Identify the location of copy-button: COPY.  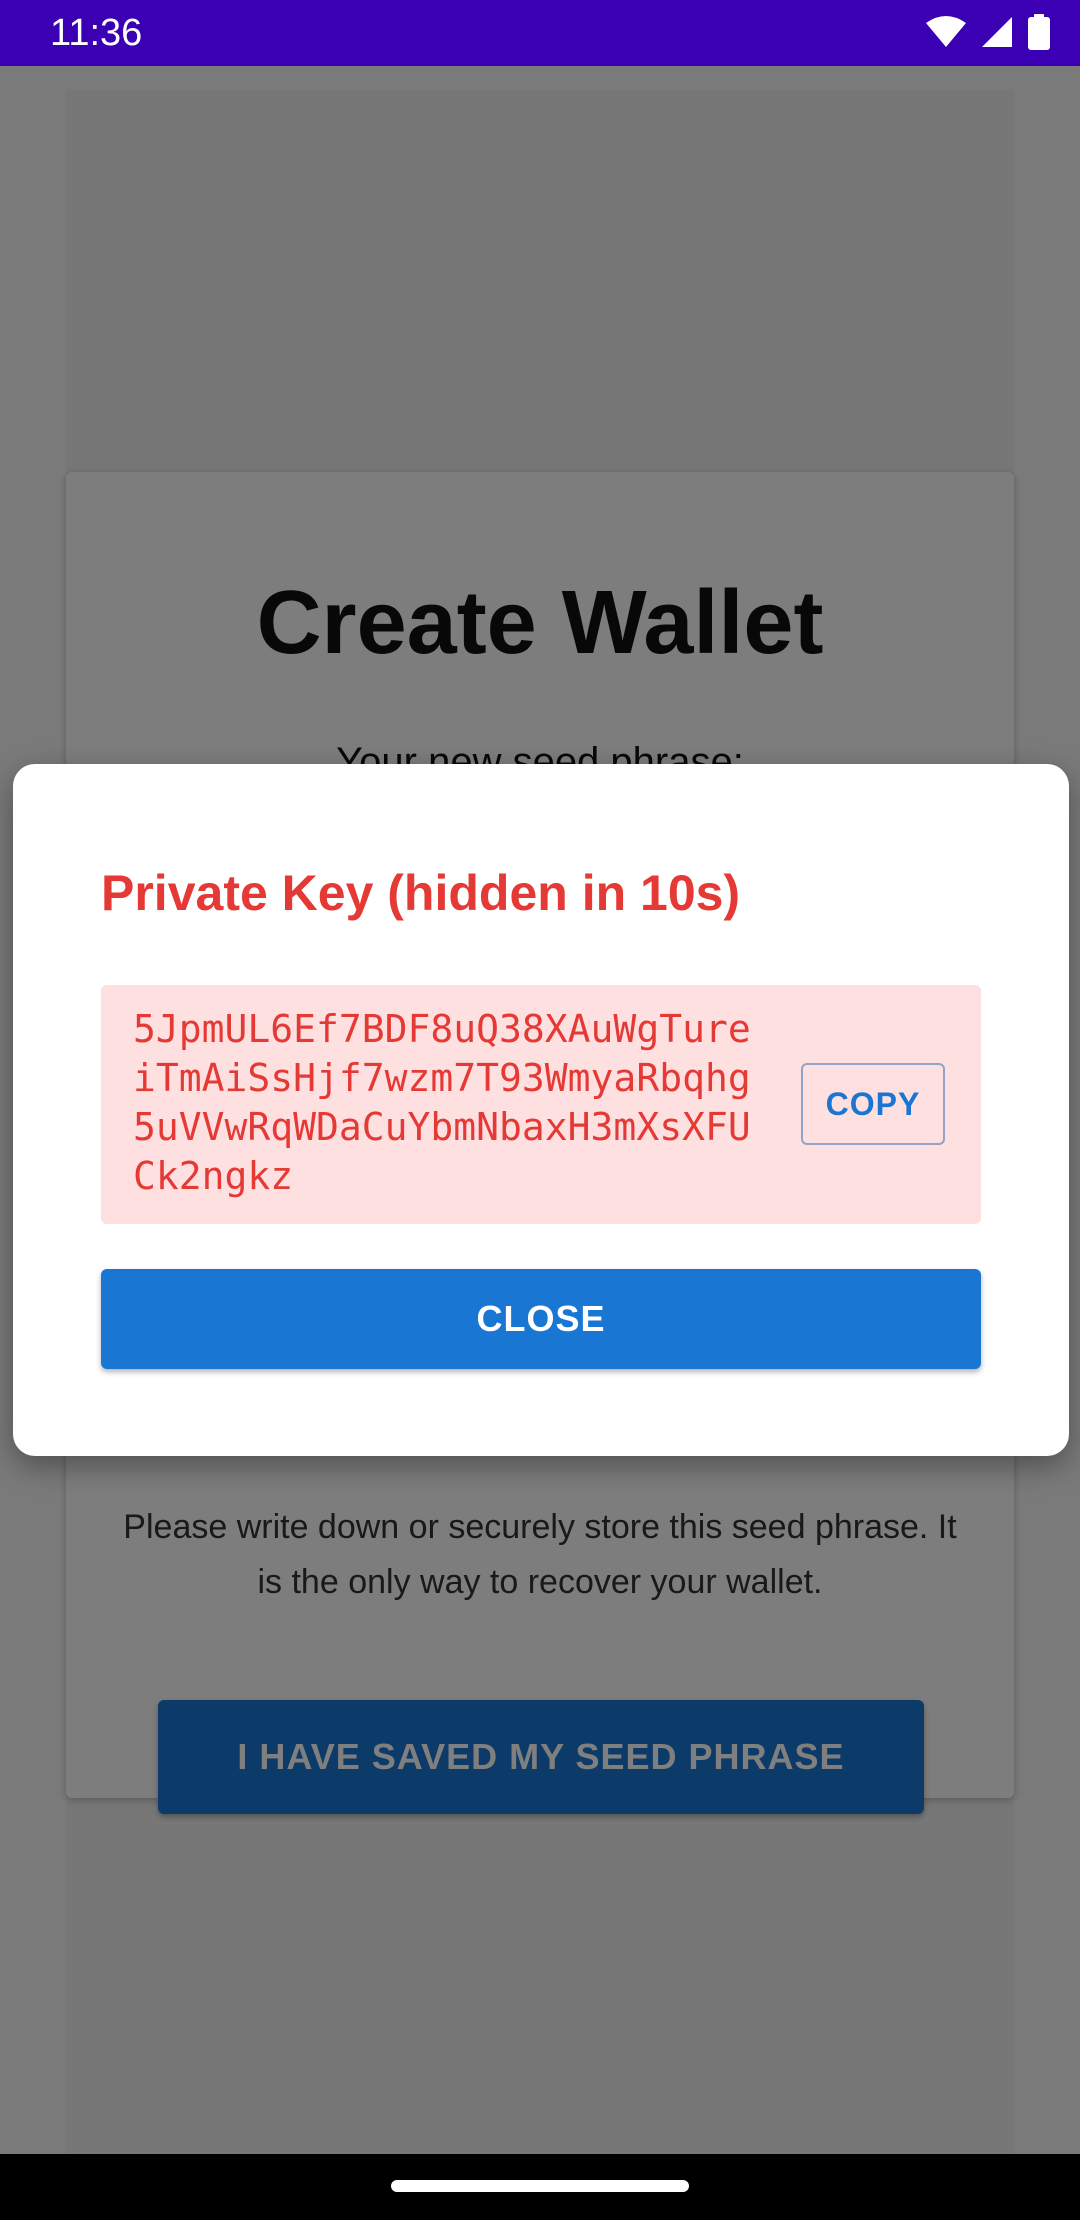
(873, 1104).